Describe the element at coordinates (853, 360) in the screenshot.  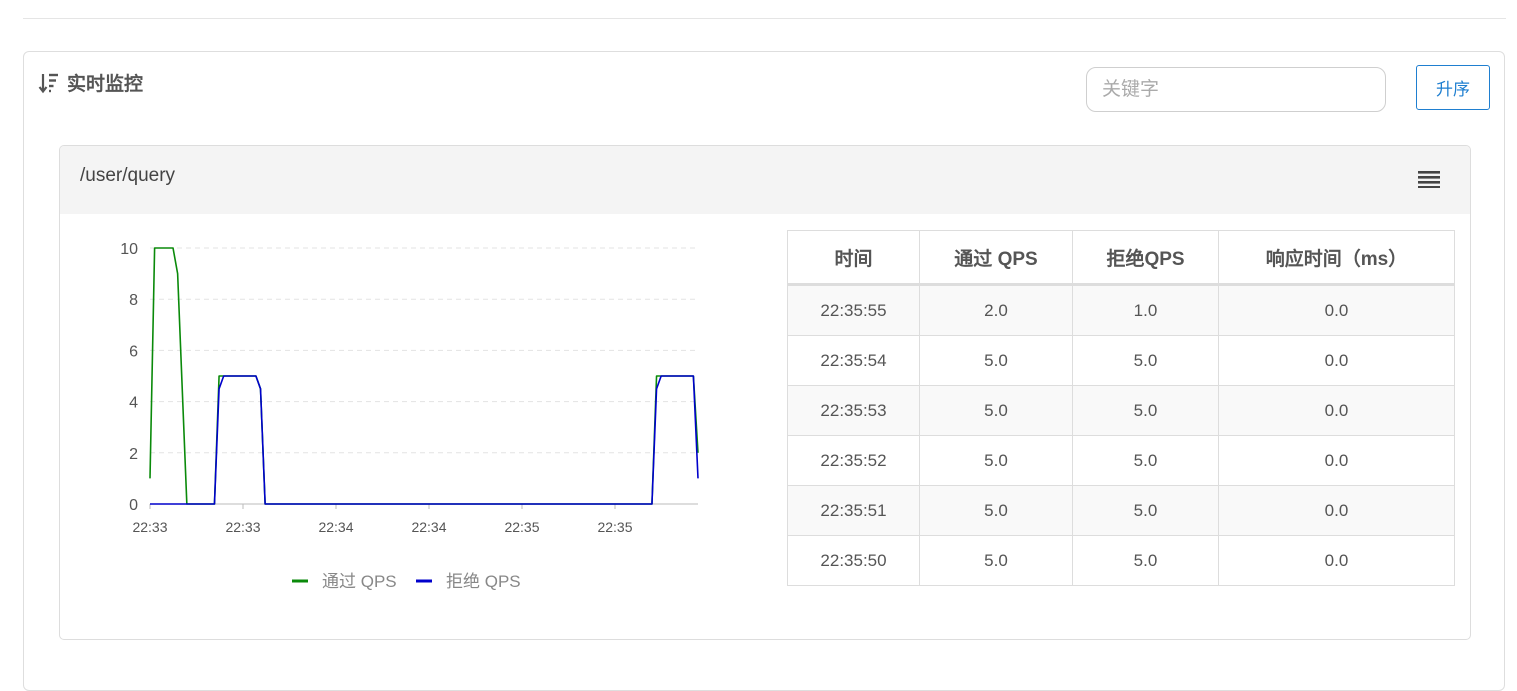
I see `cell-time: 22:35:54` at that location.